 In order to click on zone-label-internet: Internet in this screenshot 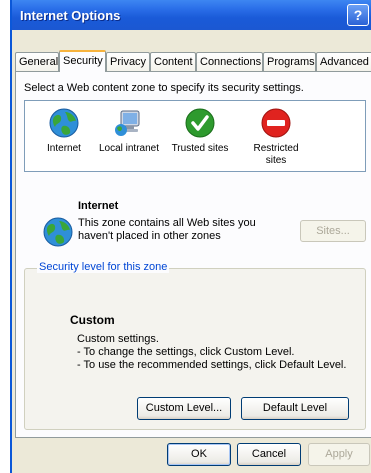, I will do `click(64, 148)`.